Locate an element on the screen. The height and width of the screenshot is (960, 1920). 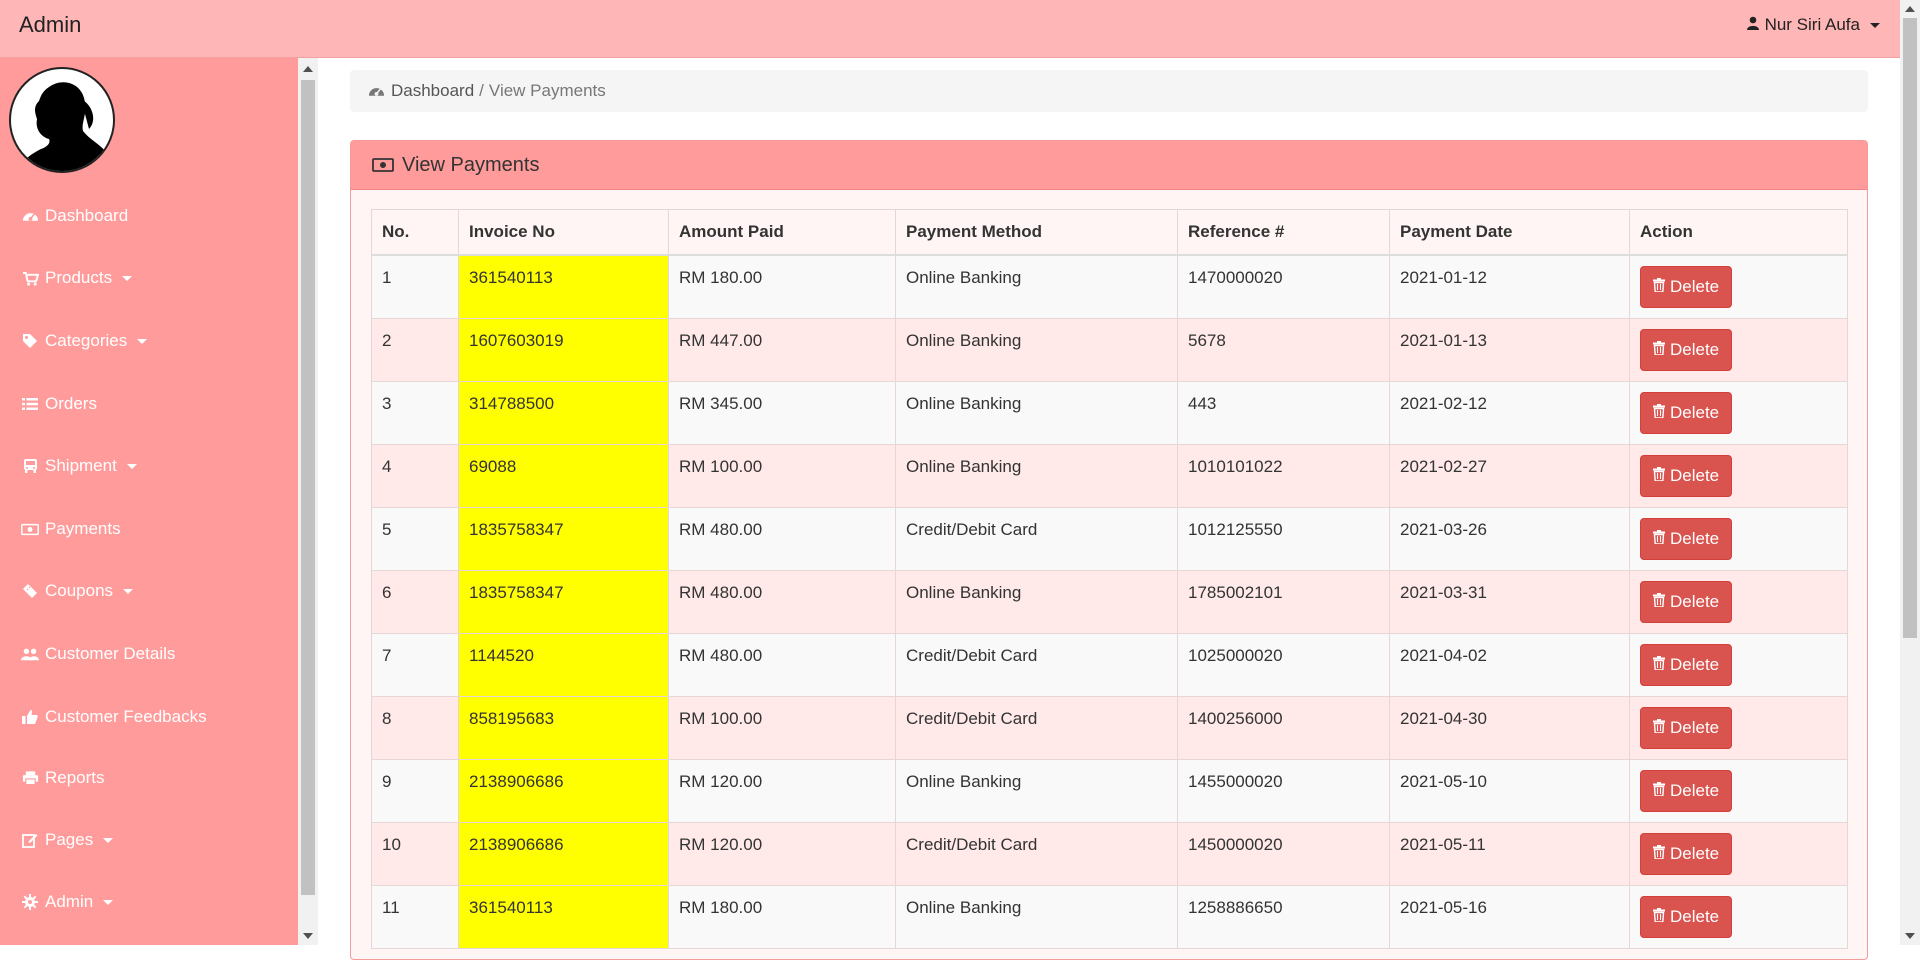
cell-amount-paid: RM 180.00 is located at coordinates (782, 286).